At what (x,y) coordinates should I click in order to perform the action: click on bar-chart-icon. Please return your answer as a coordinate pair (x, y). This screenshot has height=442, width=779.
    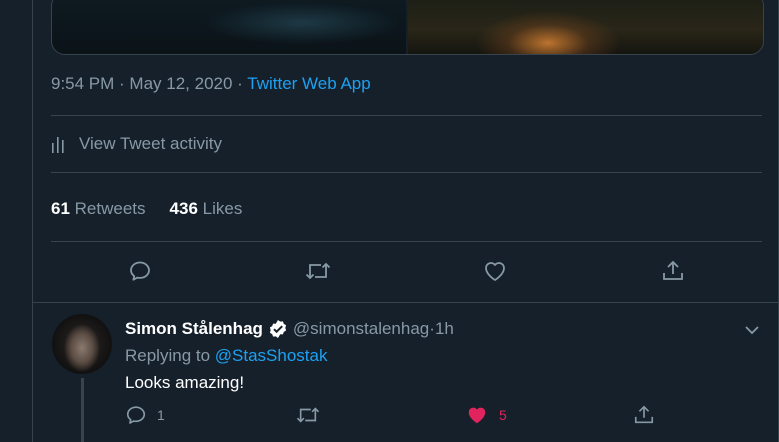
    Looking at the image, I should click on (59, 144).